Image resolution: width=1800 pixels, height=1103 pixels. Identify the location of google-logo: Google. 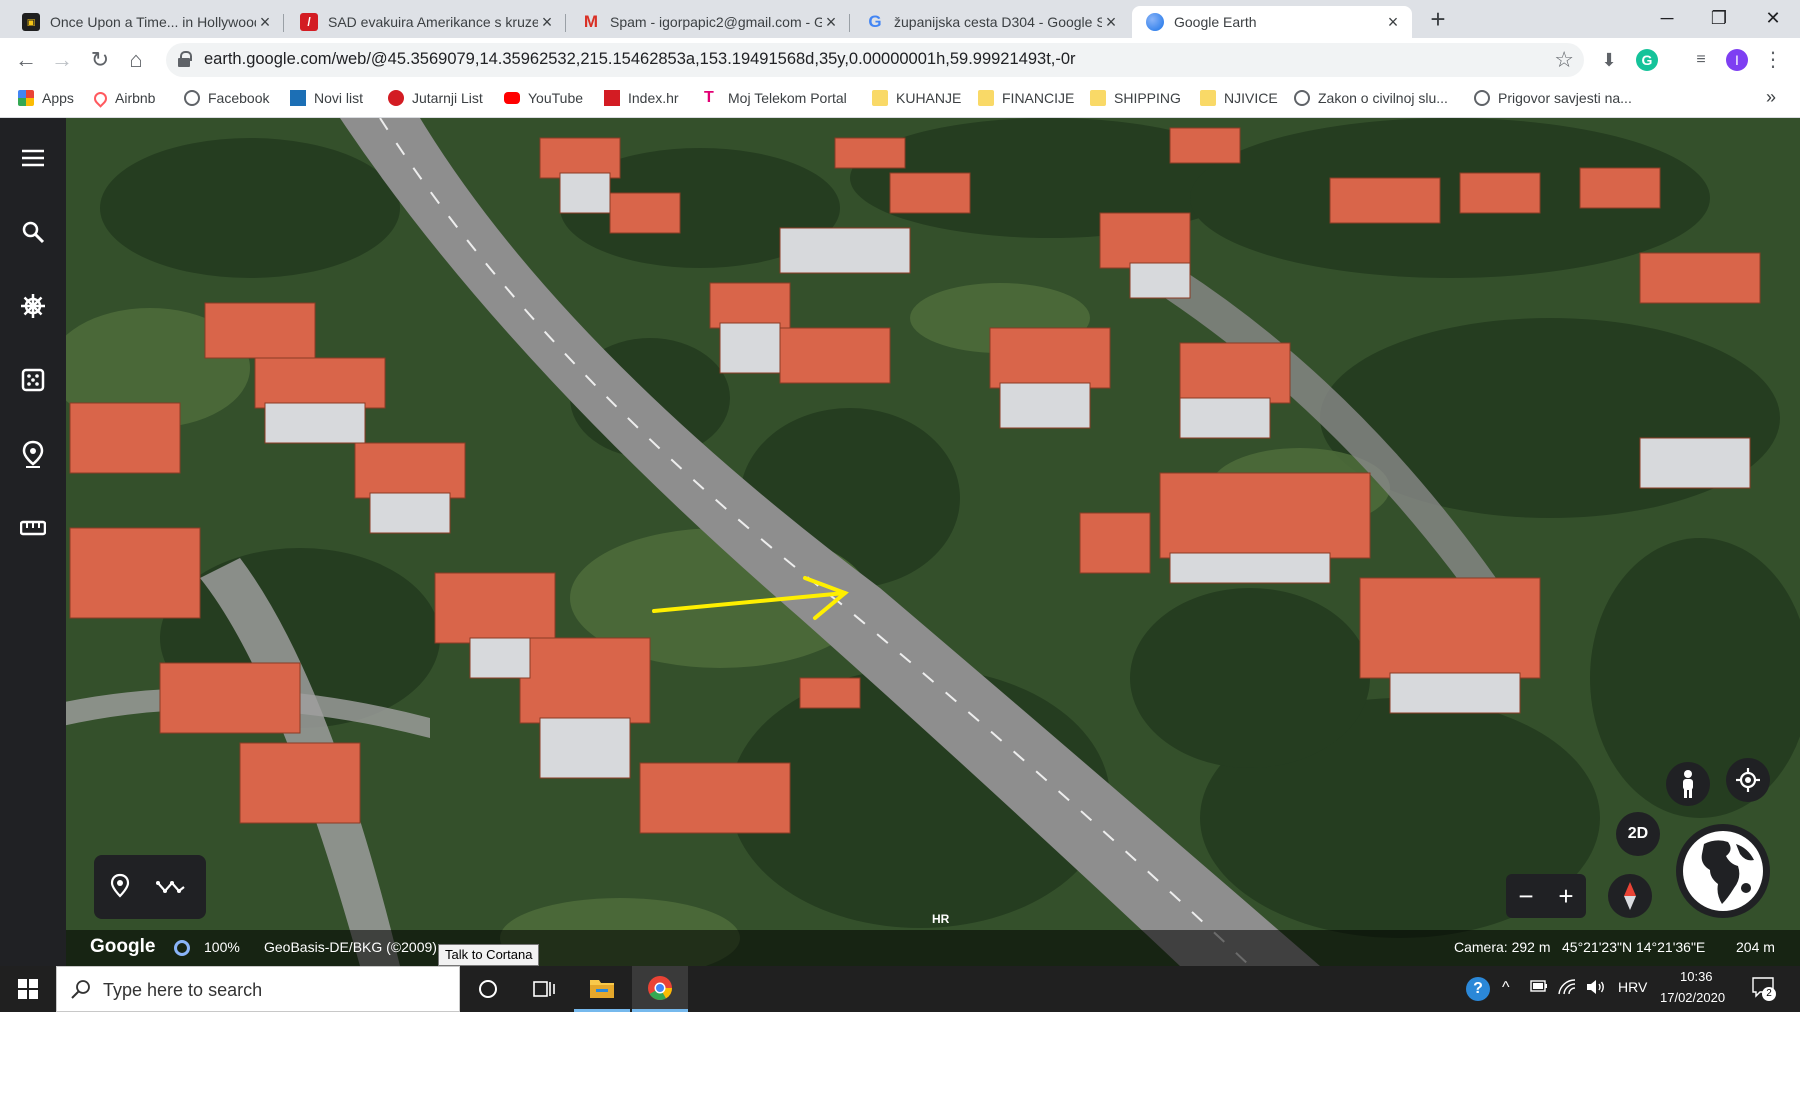
(123, 946).